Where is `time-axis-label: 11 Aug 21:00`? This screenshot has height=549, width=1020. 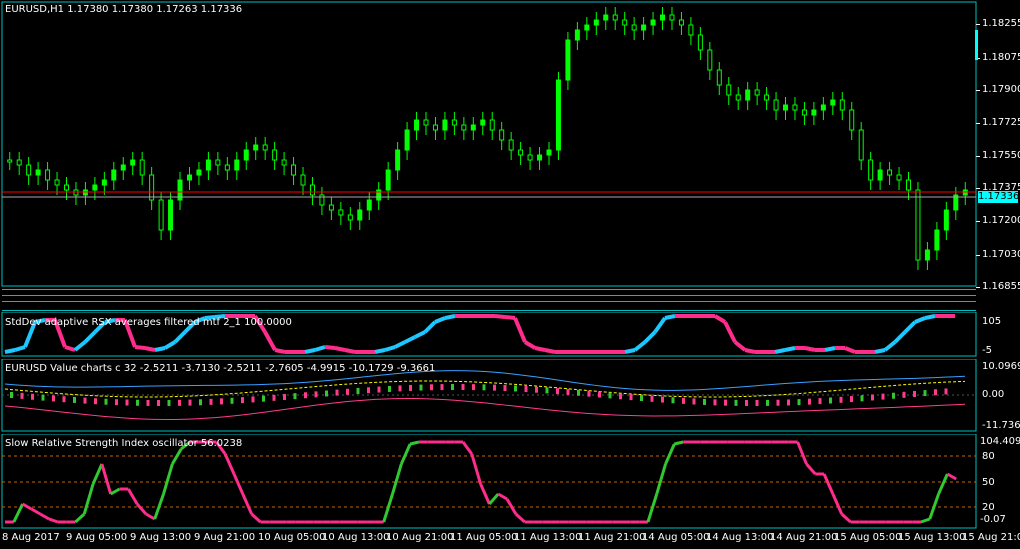 time-axis-label: 11 Aug 21:00 is located at coordinates (612, 537).